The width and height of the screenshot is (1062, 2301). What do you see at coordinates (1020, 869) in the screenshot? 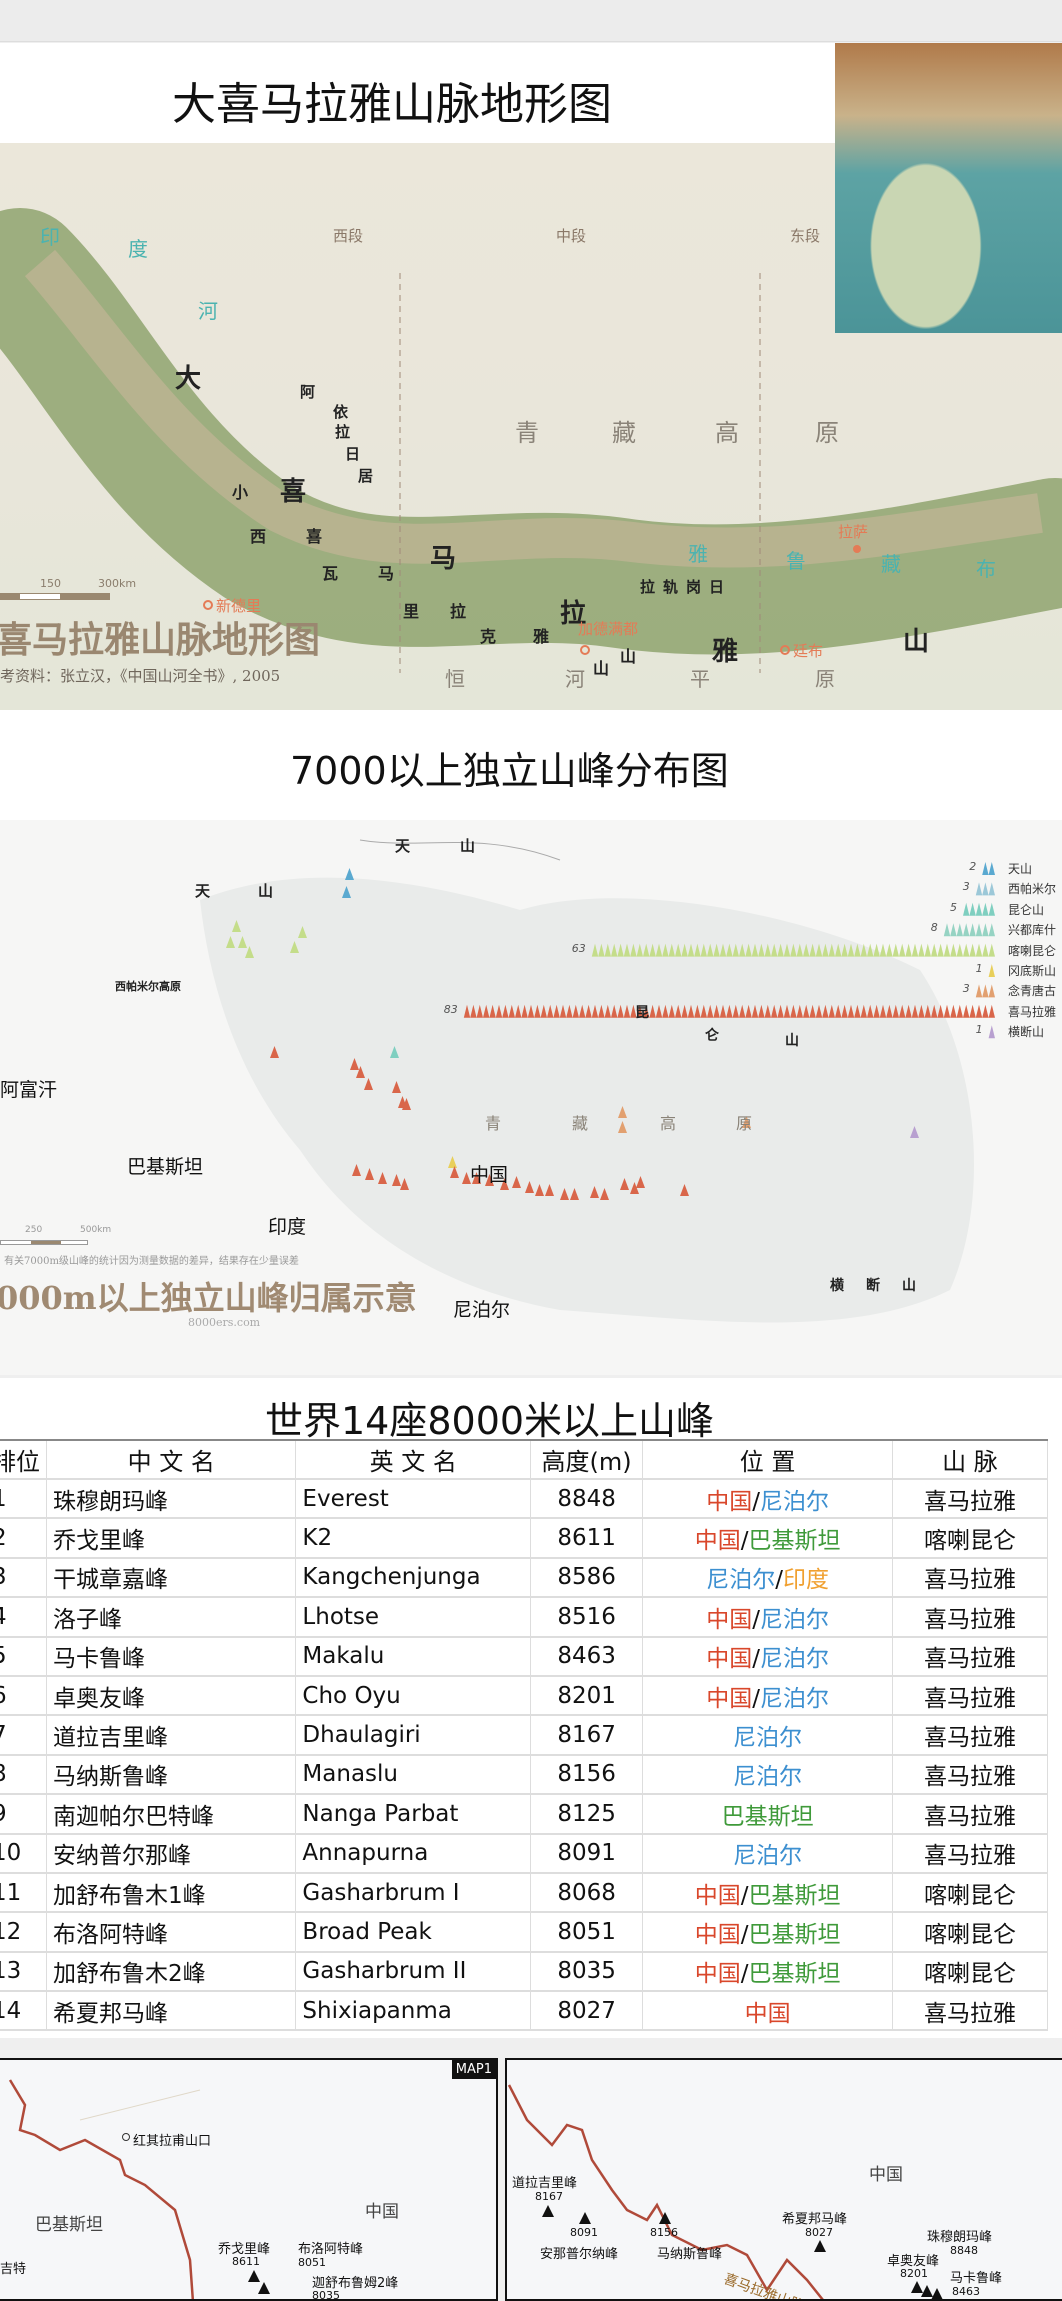
I see `legend-label: 天山` at bounding box center [1020, 869].